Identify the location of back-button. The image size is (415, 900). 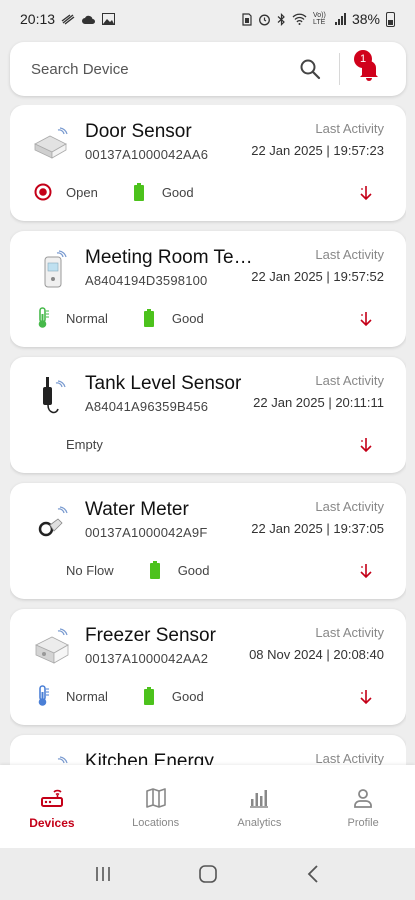
(313, 874).